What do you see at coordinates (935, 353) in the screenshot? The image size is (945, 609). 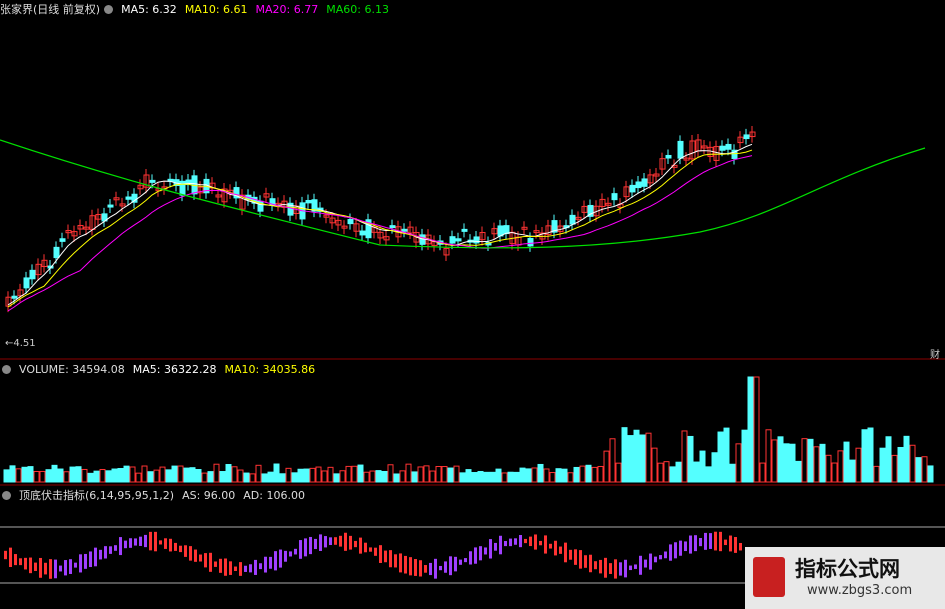 I see `finance-tag: 财` at bounding box center [935, 353].